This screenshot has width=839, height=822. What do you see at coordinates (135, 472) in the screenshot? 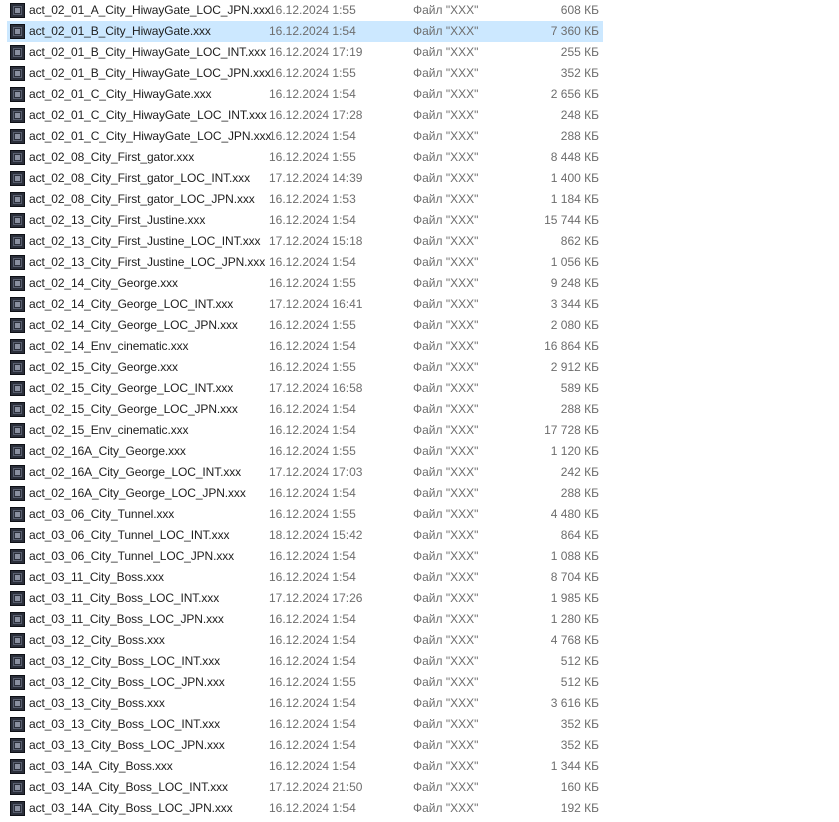
I see `file-name: act_02_16A_City_George_LOC_INT.xxx` at bounding box center [135, 472].